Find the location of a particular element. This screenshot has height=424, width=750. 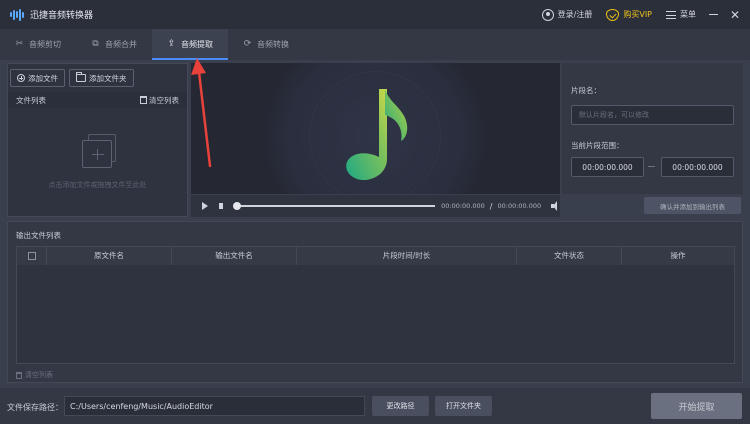

open-folder-button: 打开文件夹 is located at coordinates (463, 406).